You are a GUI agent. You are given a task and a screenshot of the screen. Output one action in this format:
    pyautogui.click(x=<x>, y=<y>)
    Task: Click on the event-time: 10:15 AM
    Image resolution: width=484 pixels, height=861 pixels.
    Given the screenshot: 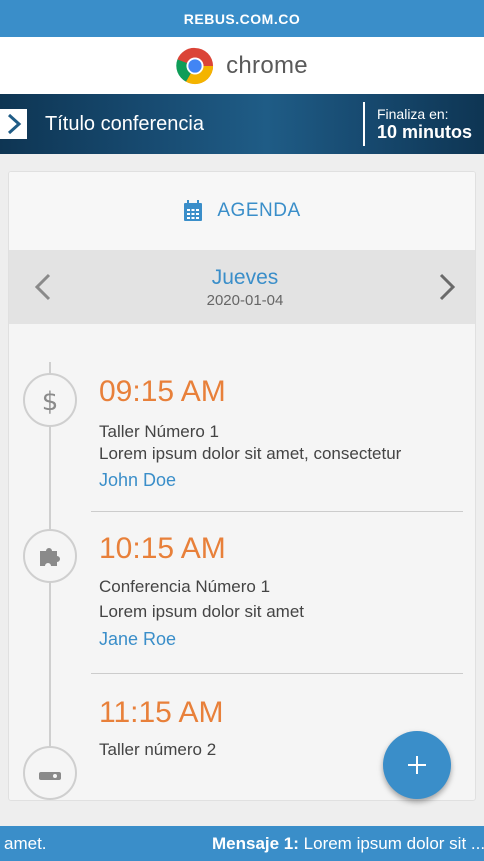 What is the action you would take?
    pyautogui.click(x=162, y=548)
    